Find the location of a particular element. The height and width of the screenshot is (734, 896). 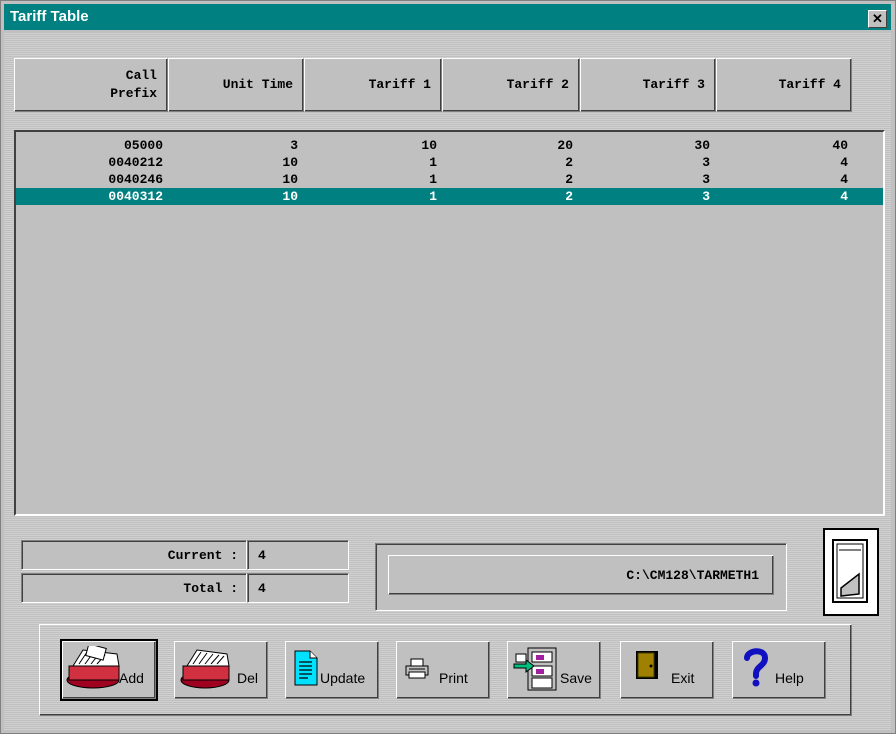

title-bar: Tariff Table ✕ is located at coordinates (447, 17).